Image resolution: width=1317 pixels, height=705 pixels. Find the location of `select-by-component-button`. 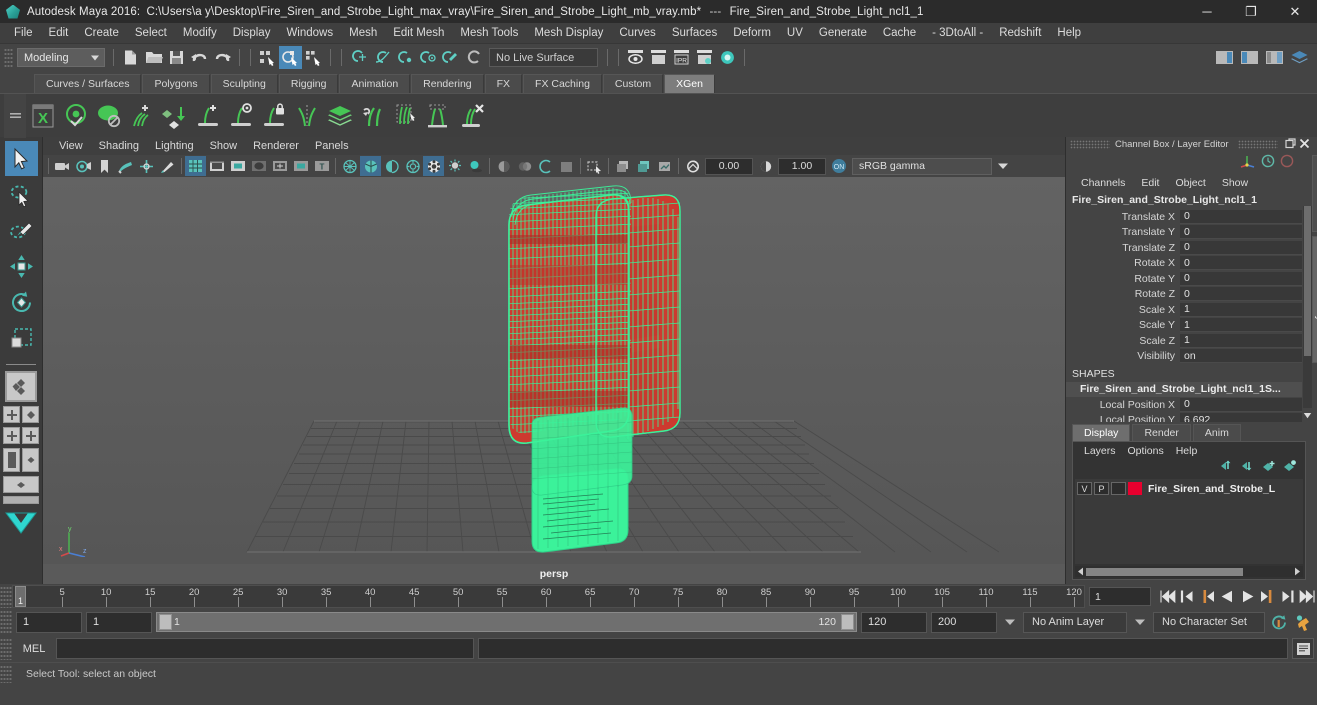

select-by-component-button is located at coordinates (313, 57).